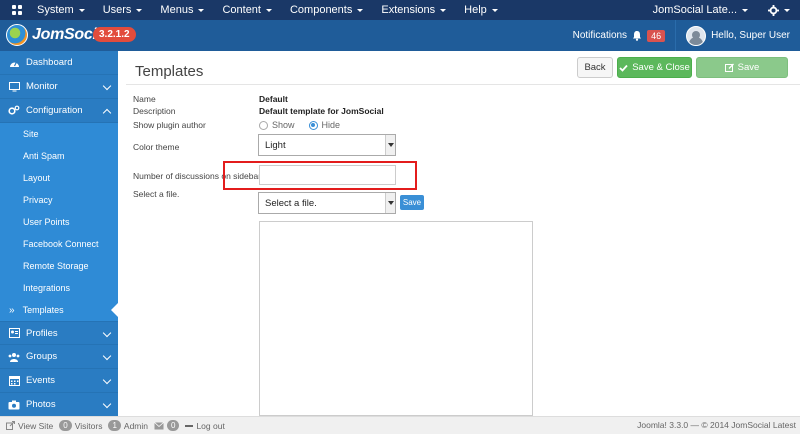 The height and width of the screenshot is (434, 800). Describe the element at coordinates (14, 63) in the screenshot. I see `dashboard-icon` at that location.